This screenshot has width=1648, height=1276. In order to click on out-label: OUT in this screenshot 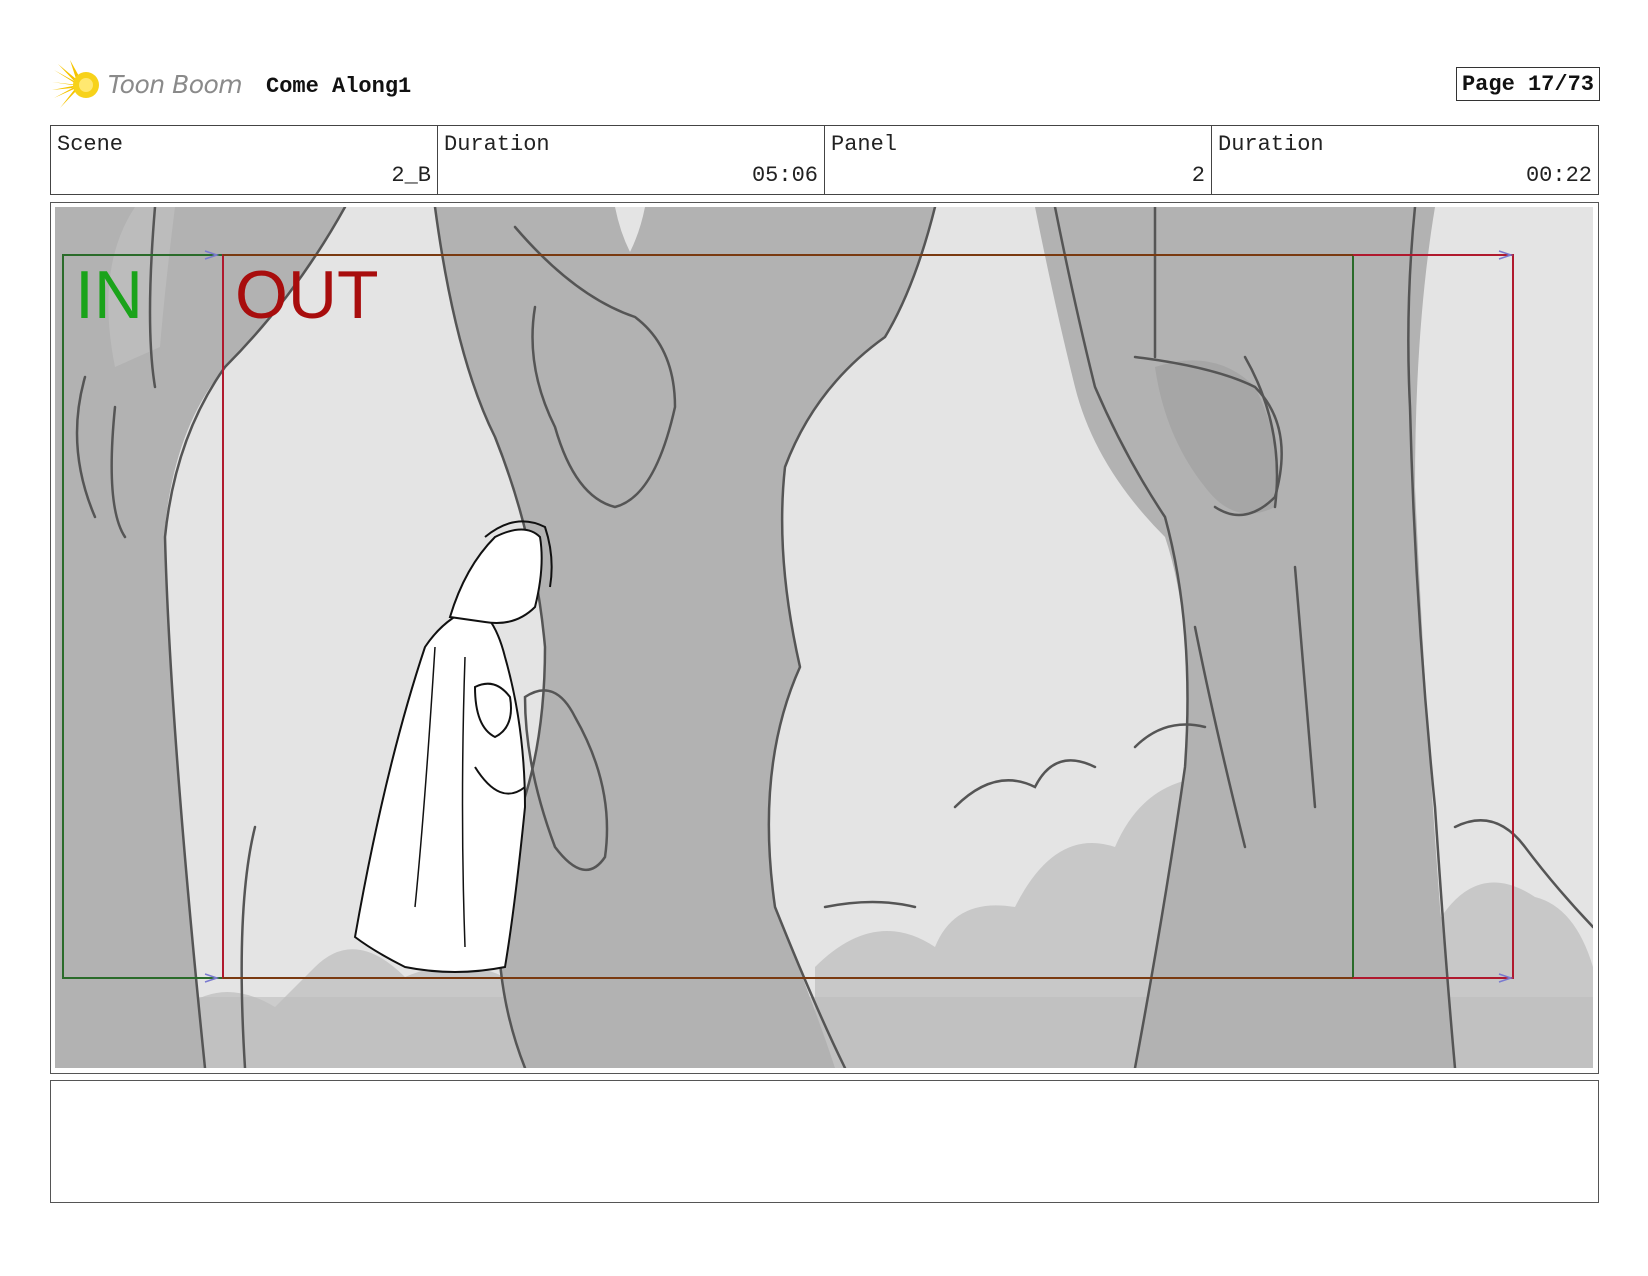, I will do `click(307, 295)`.